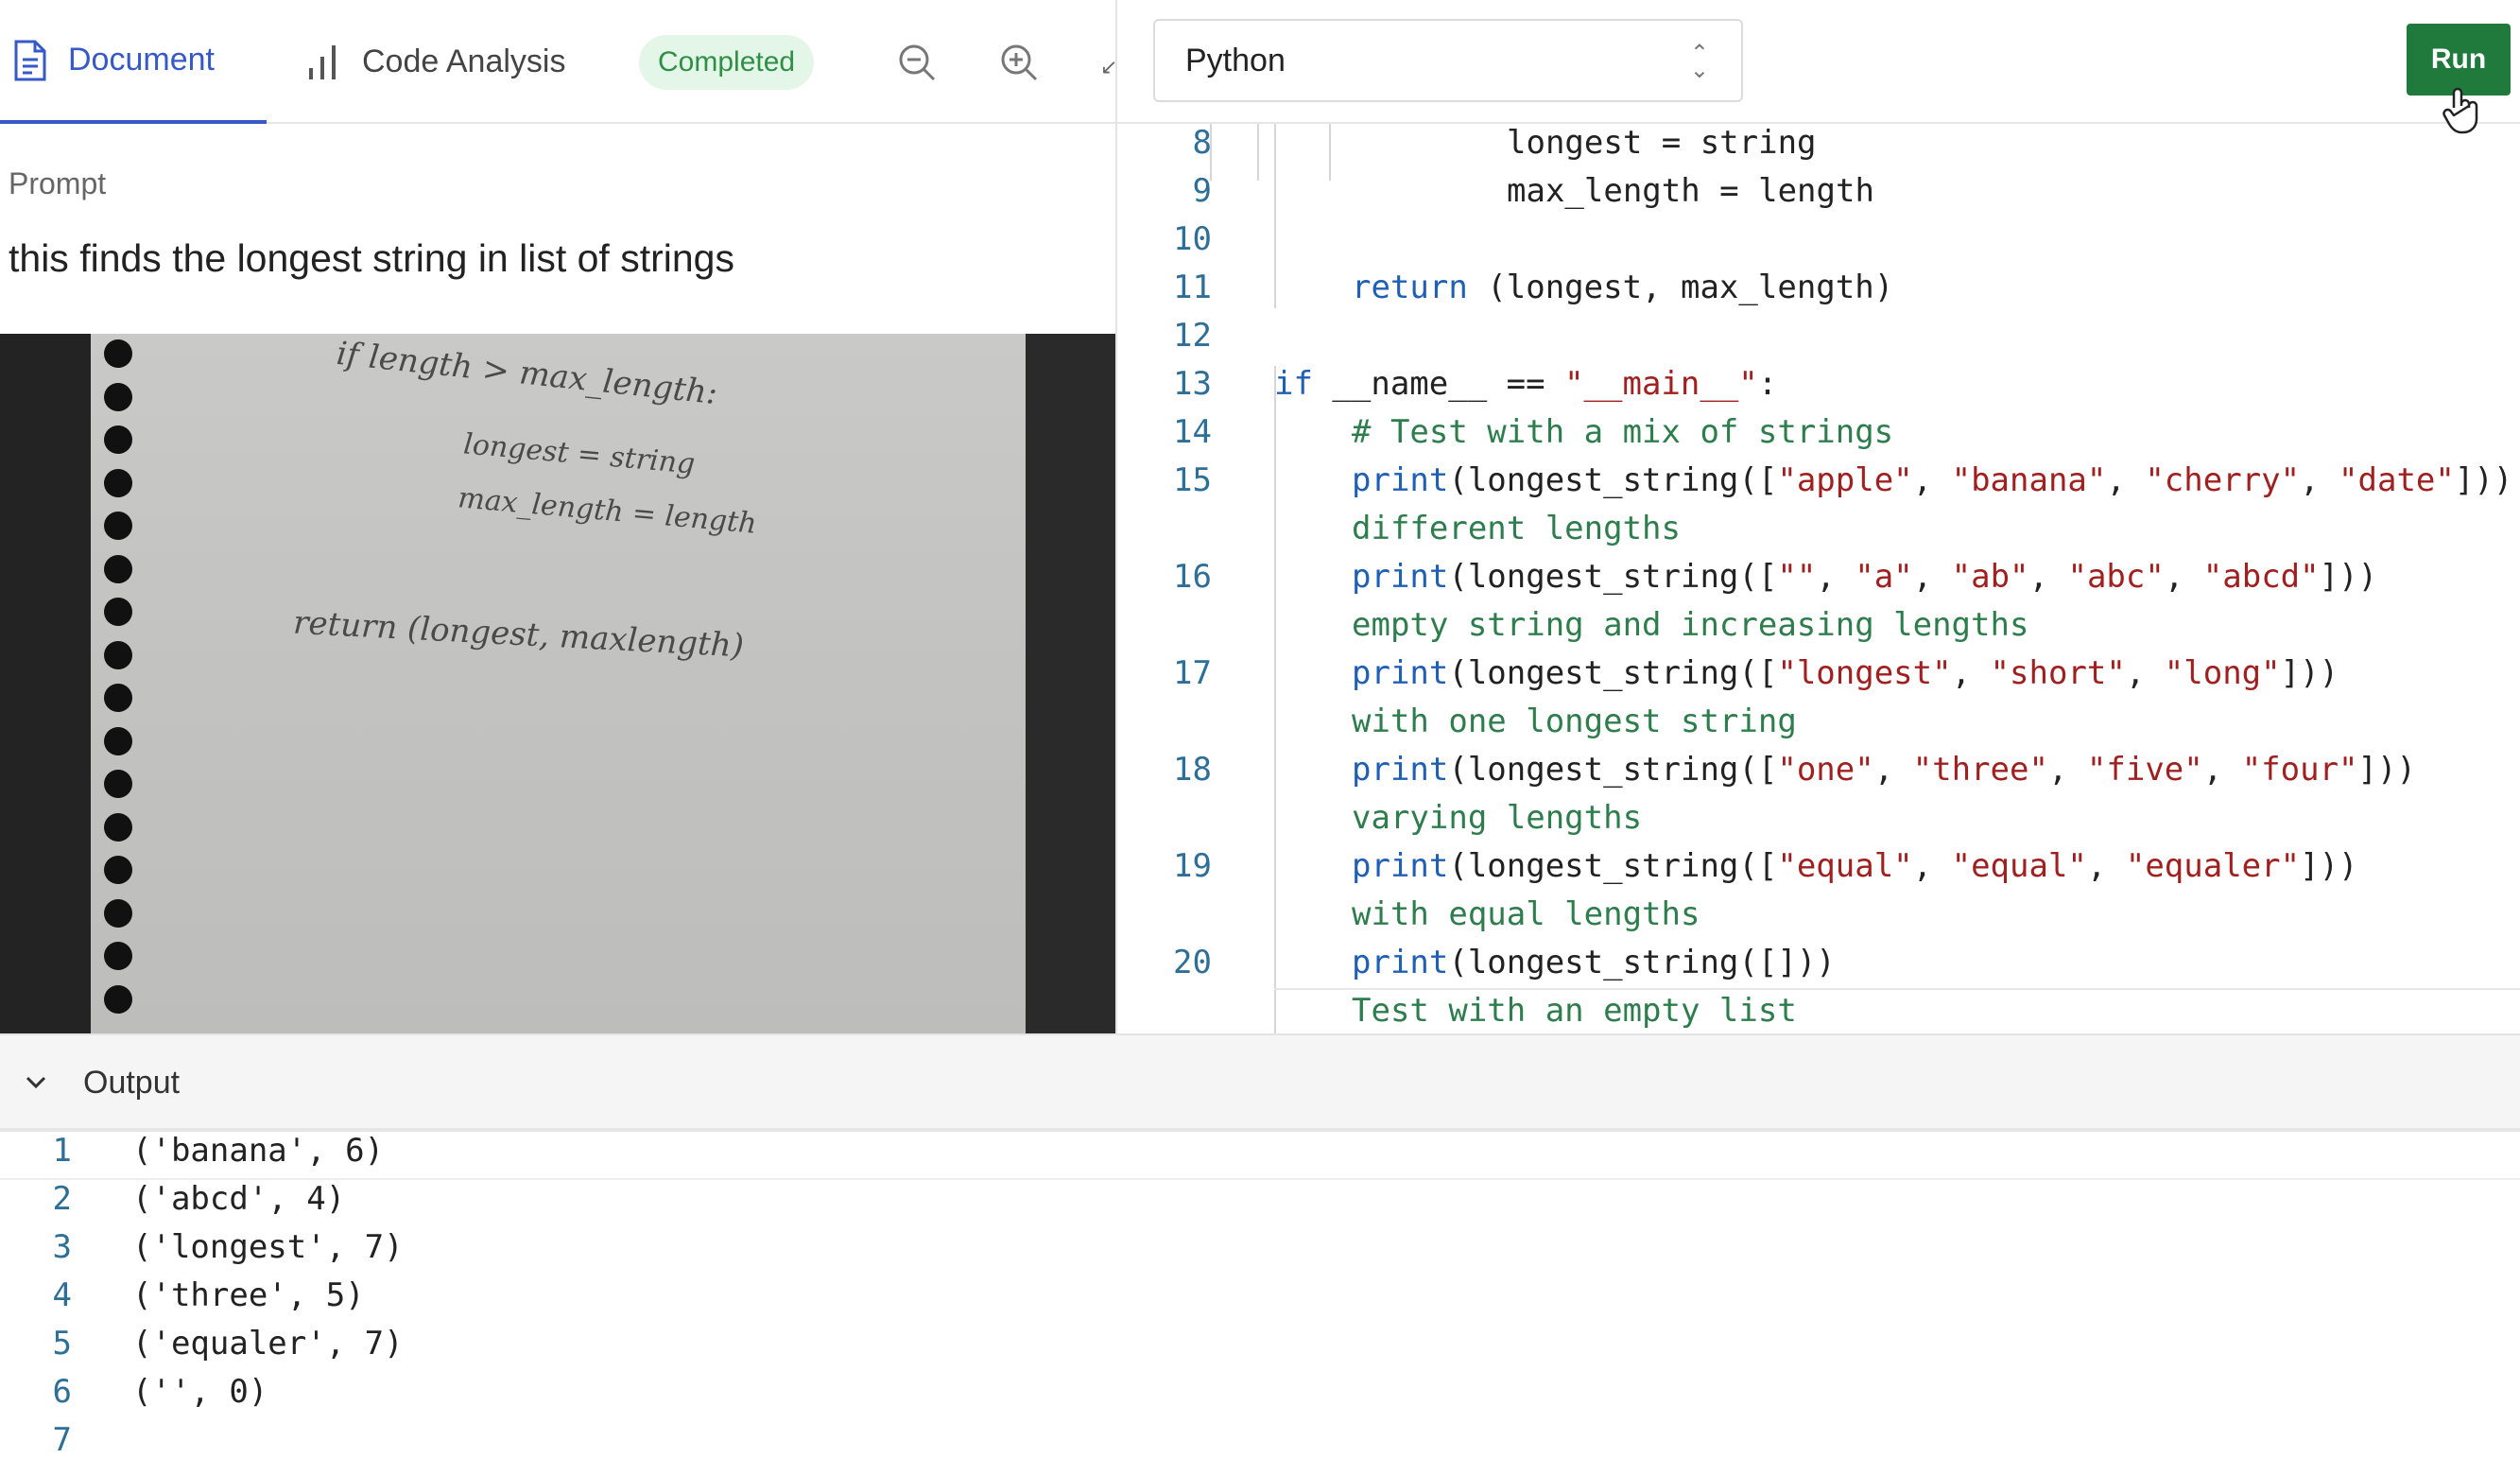 The width and height of the screenshot is (2520, 1475). What do you see at coordinates (62, 1343) in the screenshot?
I see `output-line-number: 5` at bounding box center [62, 1343].